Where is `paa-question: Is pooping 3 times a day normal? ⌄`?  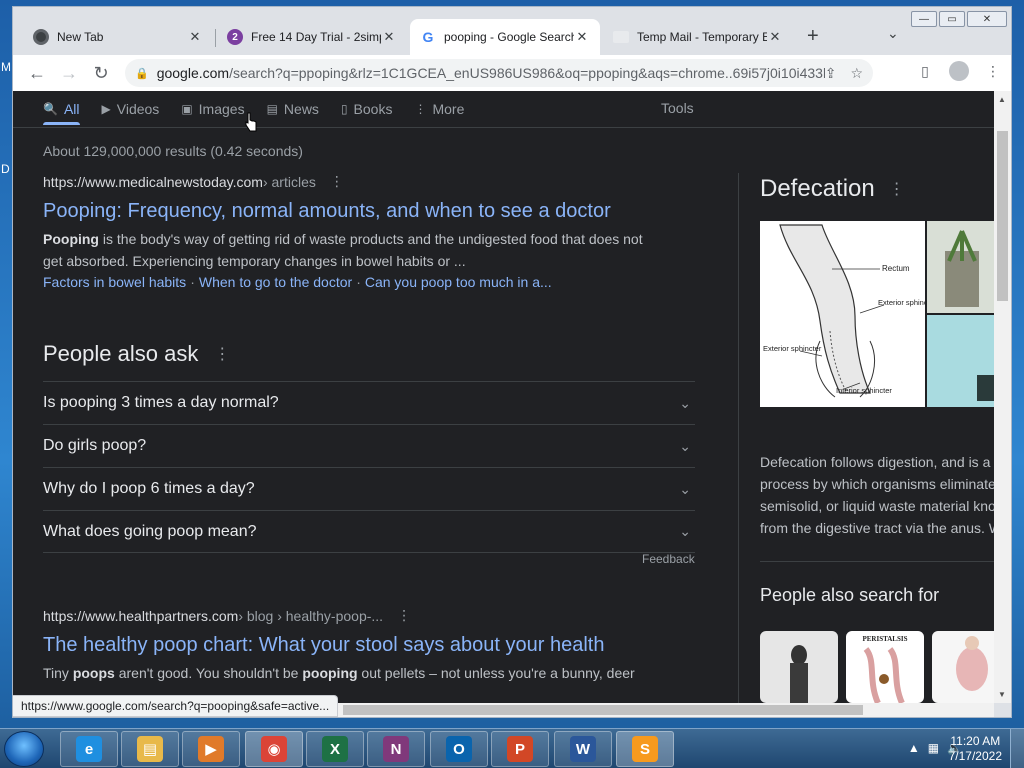 paa-question: Is pooping 3 times a day normal? ⌄ is located at coordinates (369, 402).